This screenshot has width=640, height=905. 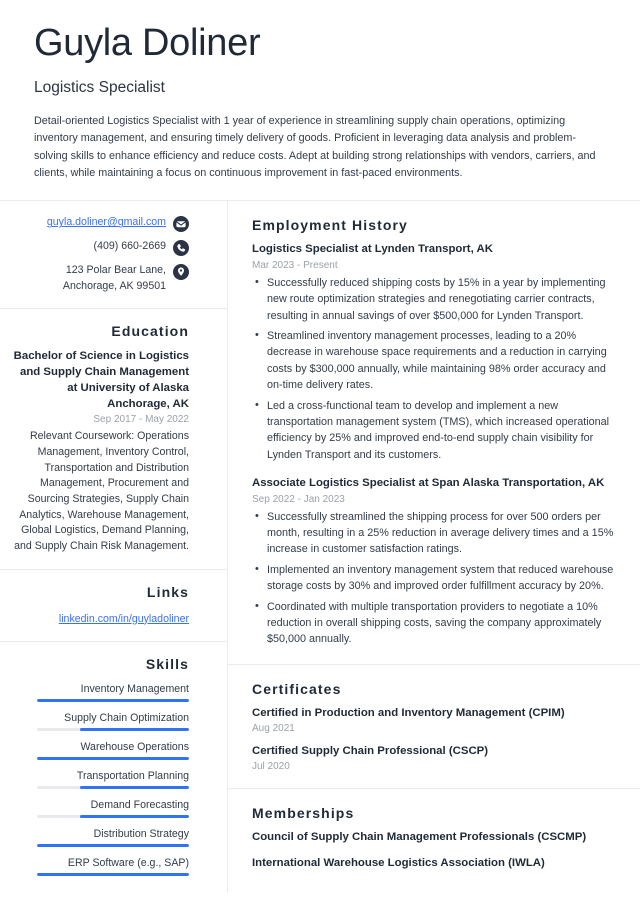 I want to click on skill-name: Demand Forecasting, so click(x=139, y=804).